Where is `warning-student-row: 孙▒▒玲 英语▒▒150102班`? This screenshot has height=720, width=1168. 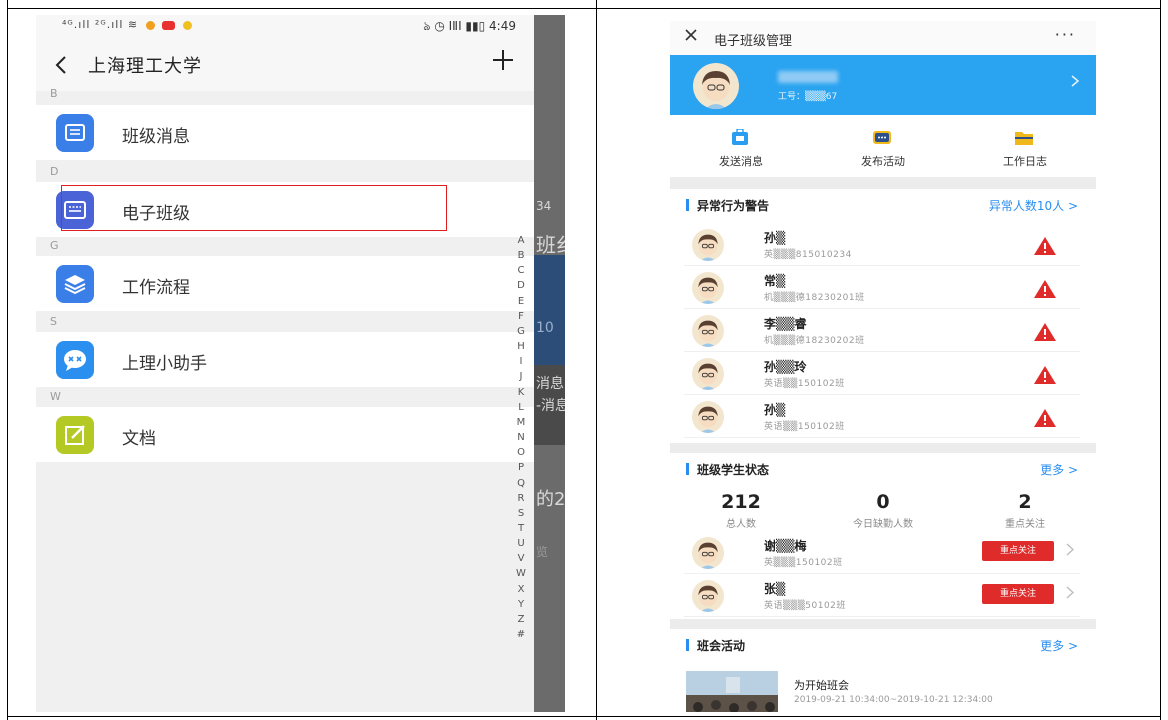
warning-student-row: 孙▒▒玲 英语▒▒150102班 is located at coordinates (882, 373).